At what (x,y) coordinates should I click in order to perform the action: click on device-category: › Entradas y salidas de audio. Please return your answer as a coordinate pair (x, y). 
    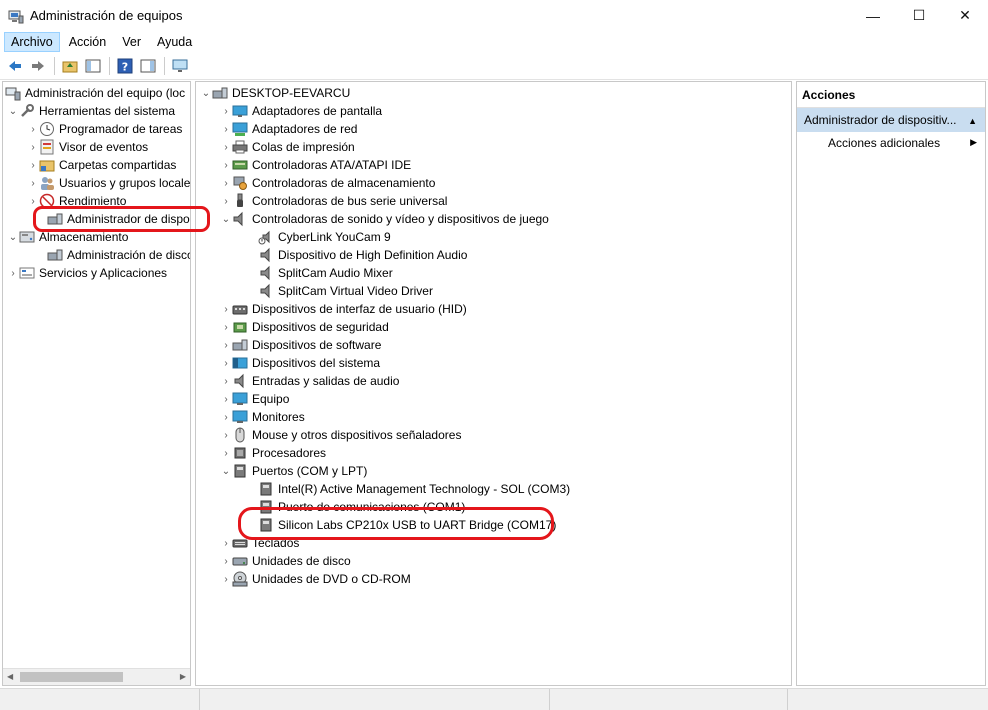
    Looking at the image, I should click on (309, 381).